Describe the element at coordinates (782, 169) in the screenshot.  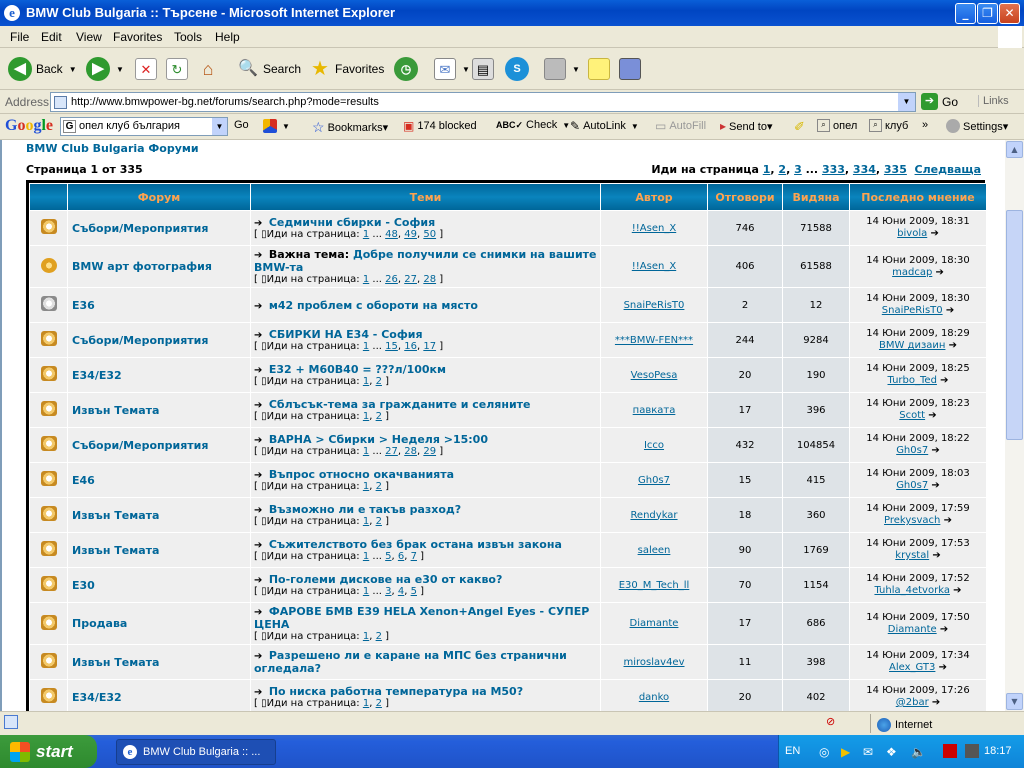
I see `page-link: 2` at that location.